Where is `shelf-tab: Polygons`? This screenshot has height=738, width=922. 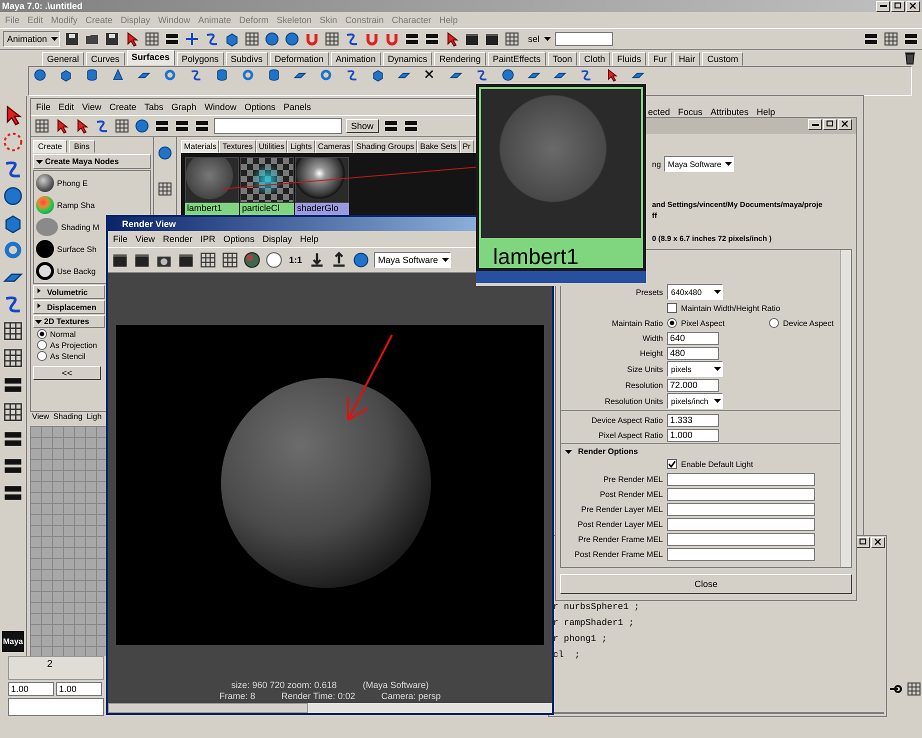
shelf-tab: Polygons is located at coordinates (200, 59).